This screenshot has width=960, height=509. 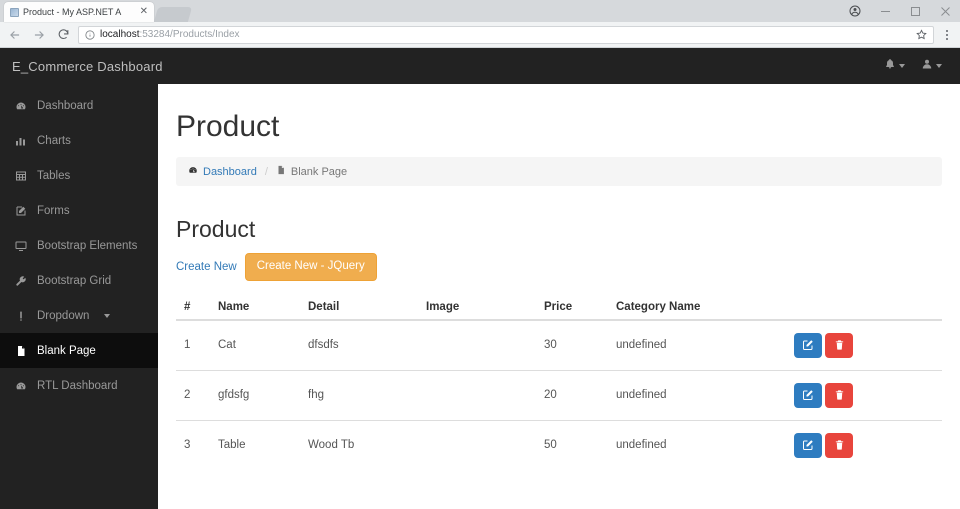 I want to click on cell-name: Table, so click(x=255, y=444).